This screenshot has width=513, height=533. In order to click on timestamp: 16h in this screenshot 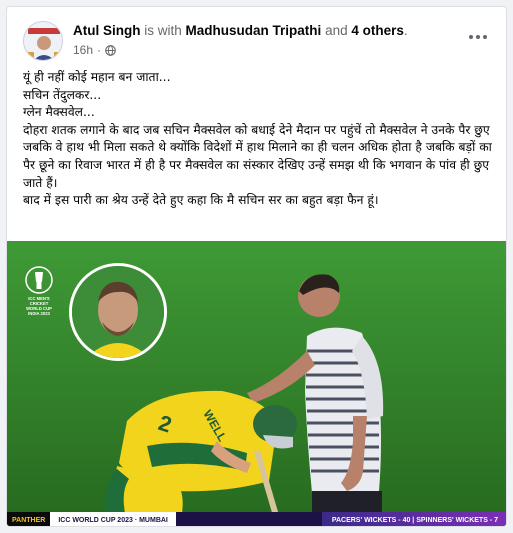, I will do `click(83, 50)`.